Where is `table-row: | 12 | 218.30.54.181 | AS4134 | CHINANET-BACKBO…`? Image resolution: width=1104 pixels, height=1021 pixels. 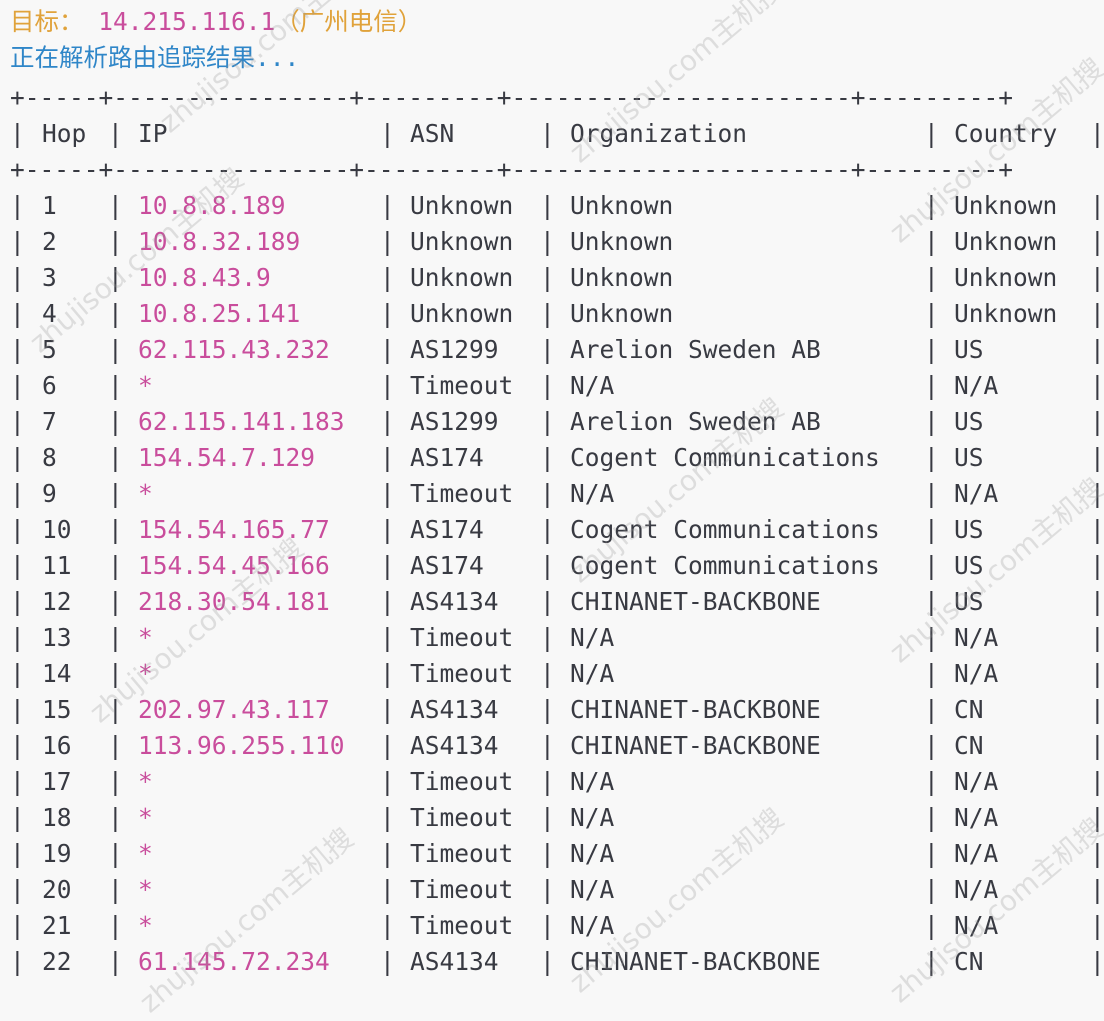 table-row: | 12 | 218.30.54.181 | AS4134 | CHINANET-BACKBO… is located at coordinates (557, 602).